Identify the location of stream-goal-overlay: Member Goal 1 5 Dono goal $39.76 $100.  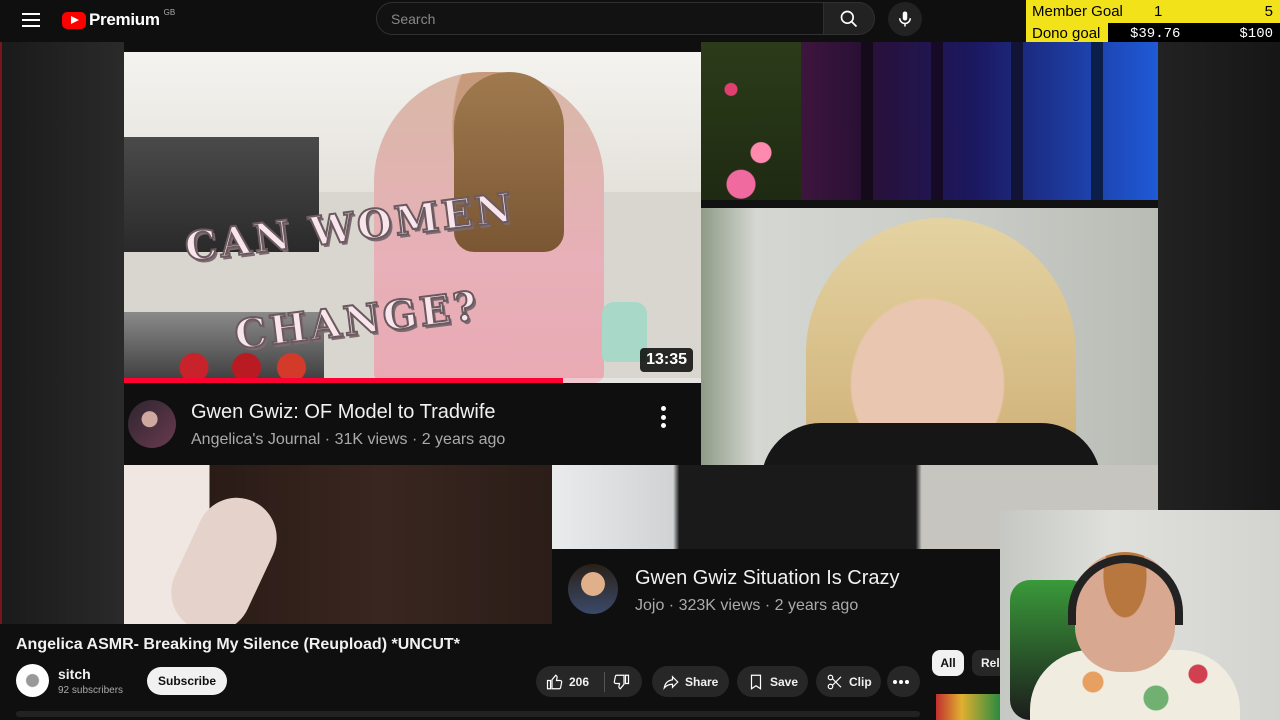
(1153, 22).